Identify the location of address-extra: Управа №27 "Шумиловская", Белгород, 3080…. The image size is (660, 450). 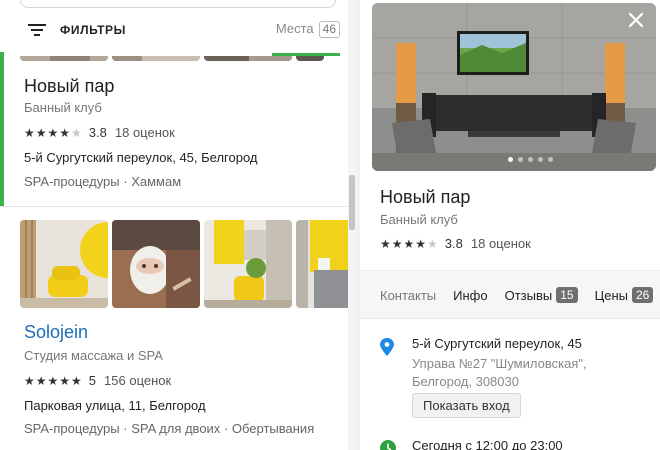
(499, 373).